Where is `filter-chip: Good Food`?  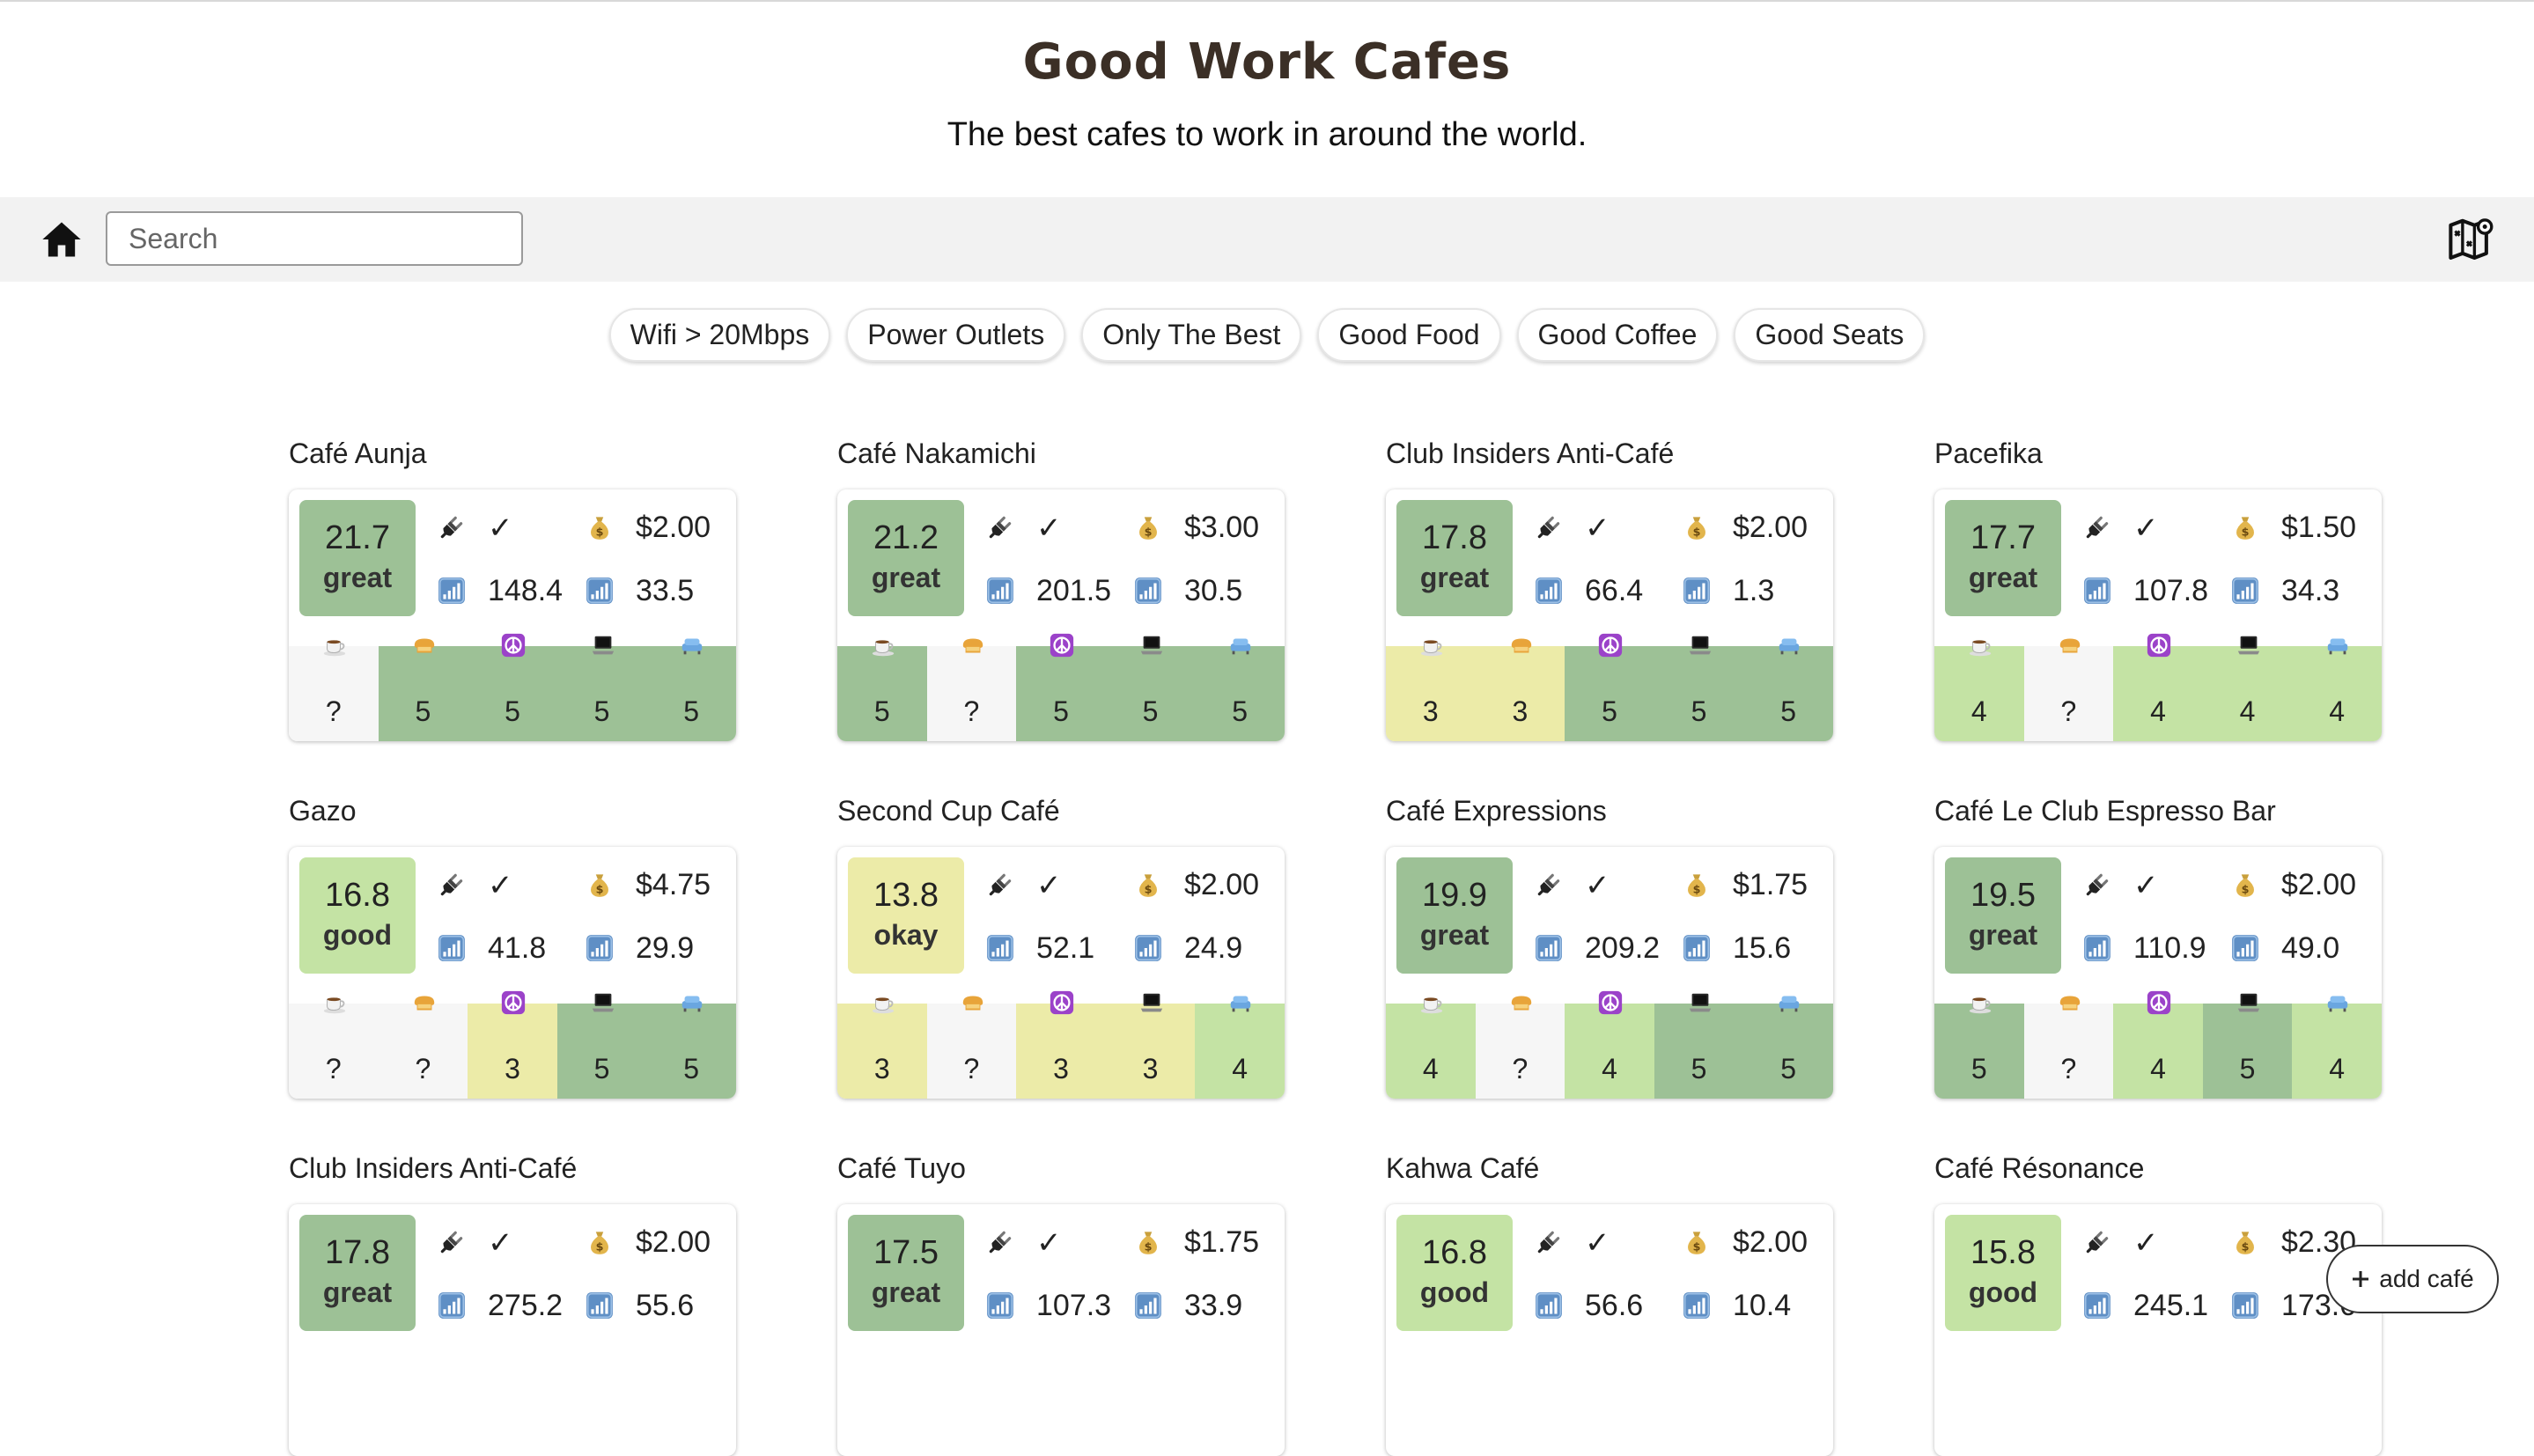 filter-chip: Good Food is located at coordinates (1409, 335).